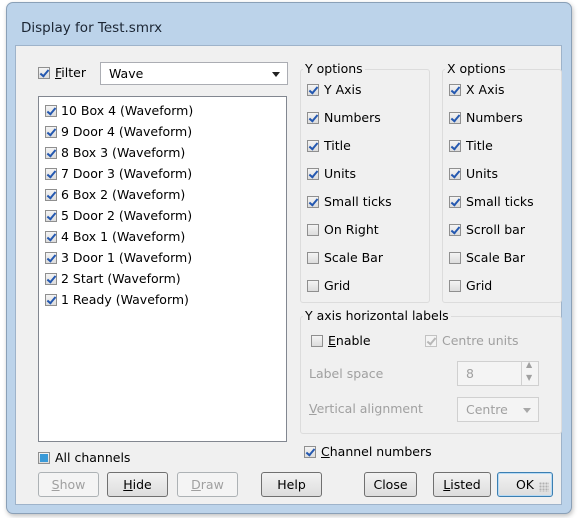 The height and width of the screenshot is (518, 580). Describe the element at coordinates (470, 373) in the screenshot. I see `label-space-value: 8` at that location.